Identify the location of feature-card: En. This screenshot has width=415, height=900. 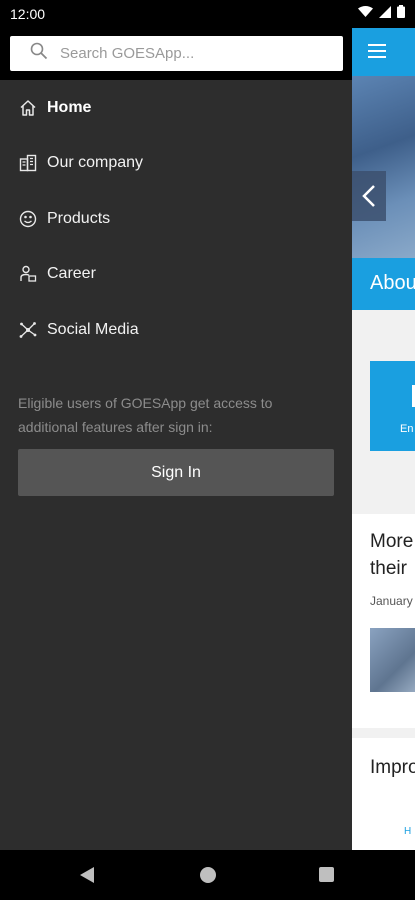
(392, 406).